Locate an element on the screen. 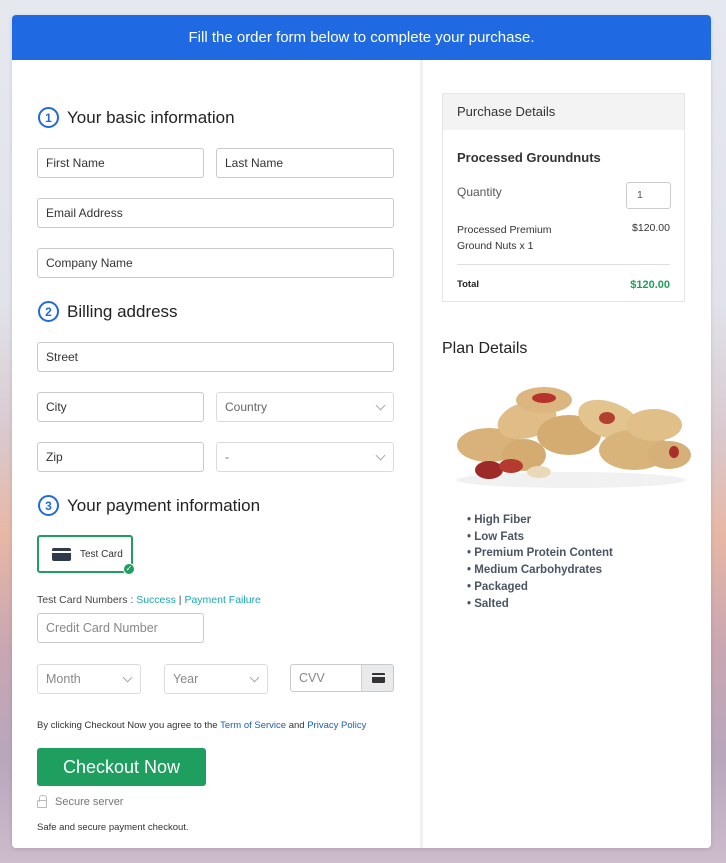 The height and width of the screenshot is (863, 726). section-payment-title: 3 Your payment information is located at coordinates (149, 505).